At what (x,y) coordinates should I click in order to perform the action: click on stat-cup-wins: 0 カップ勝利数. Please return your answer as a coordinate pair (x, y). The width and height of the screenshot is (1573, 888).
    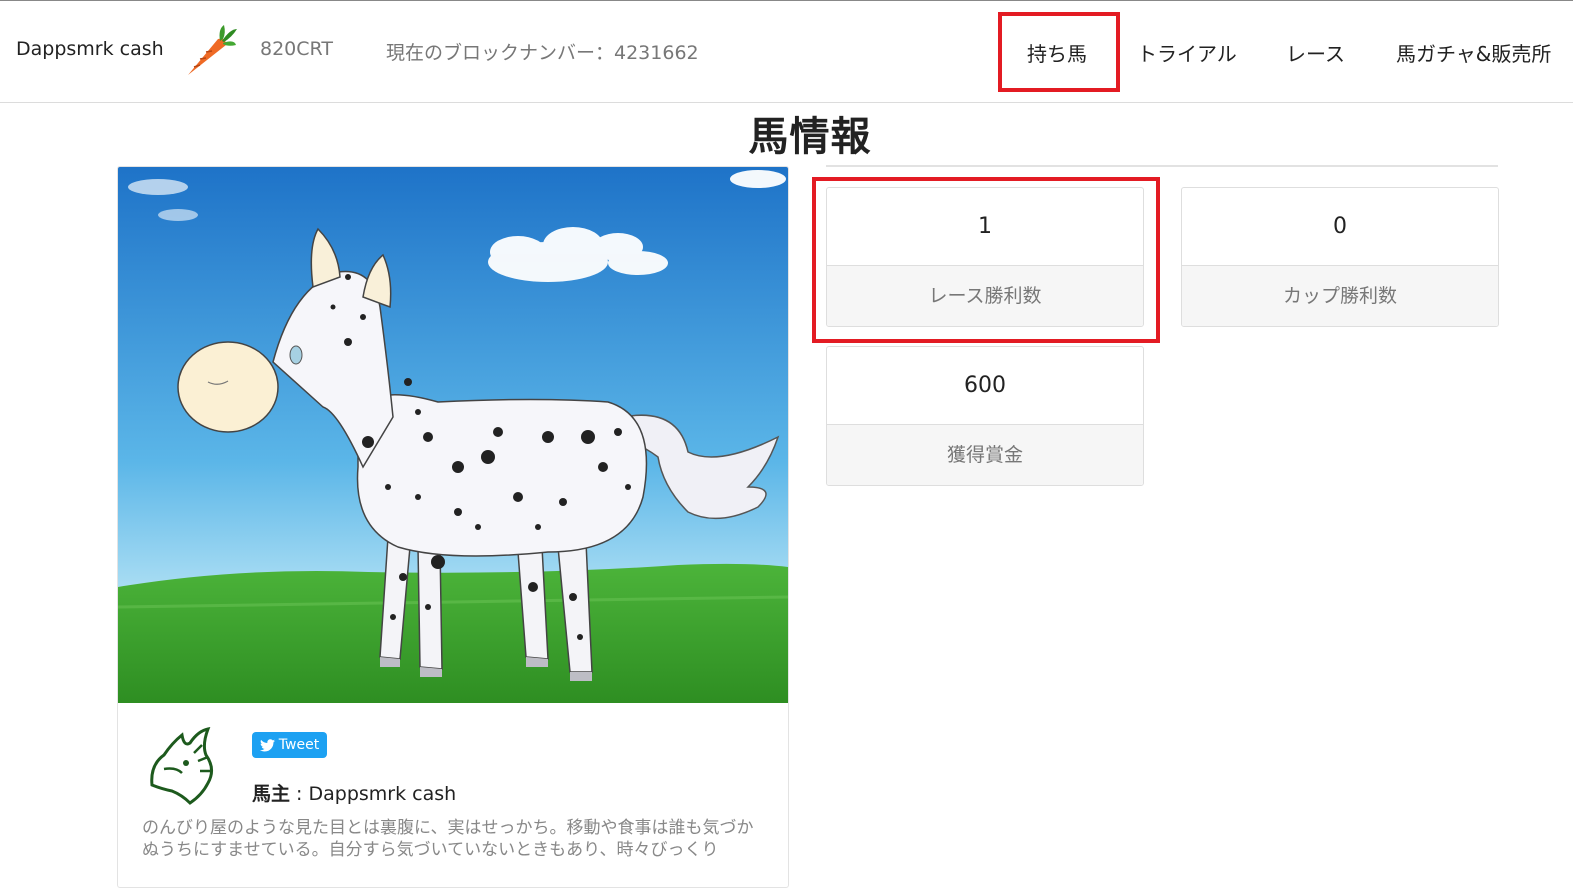
    Looking at the image, I should click on (1340, 257).